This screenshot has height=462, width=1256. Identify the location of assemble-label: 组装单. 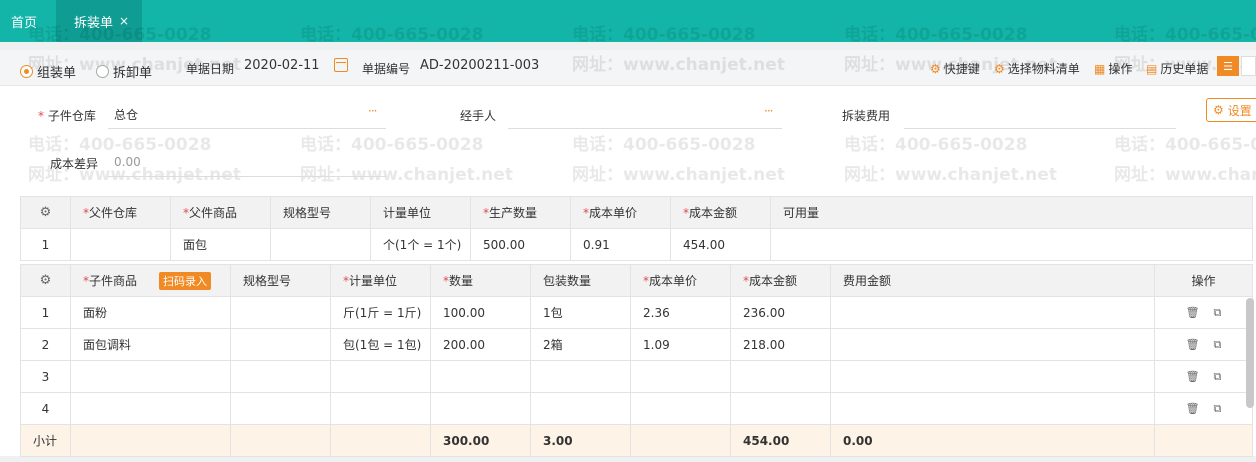
(57, 73).